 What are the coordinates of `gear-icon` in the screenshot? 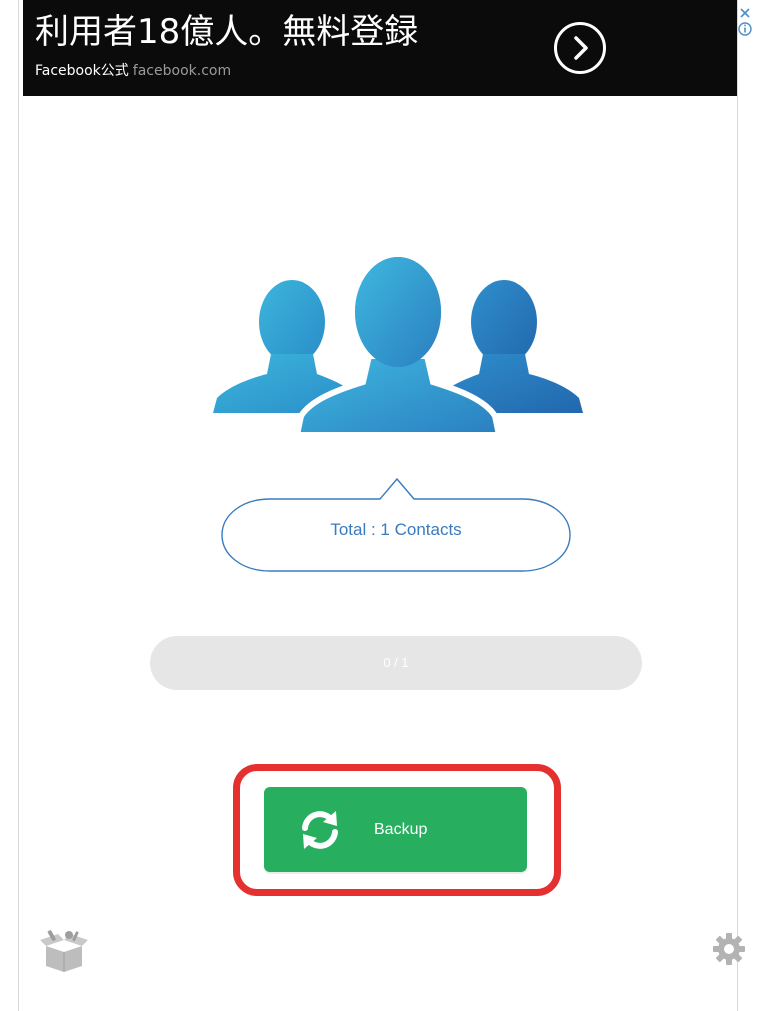 It's located at (729, 949).